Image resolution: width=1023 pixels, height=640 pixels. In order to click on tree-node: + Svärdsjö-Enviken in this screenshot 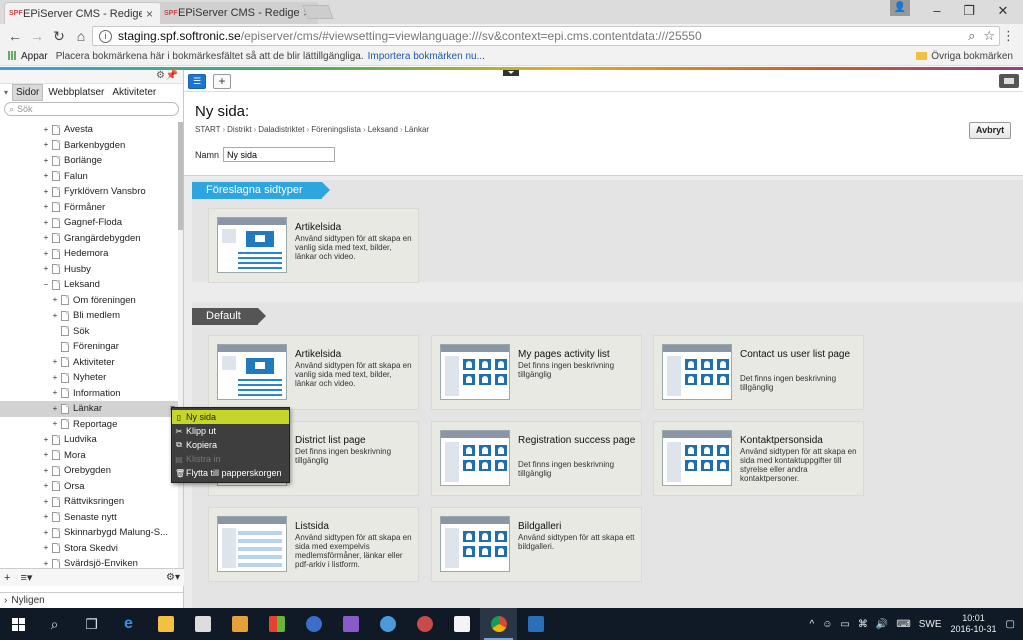, I will do `click(89, 562)`.